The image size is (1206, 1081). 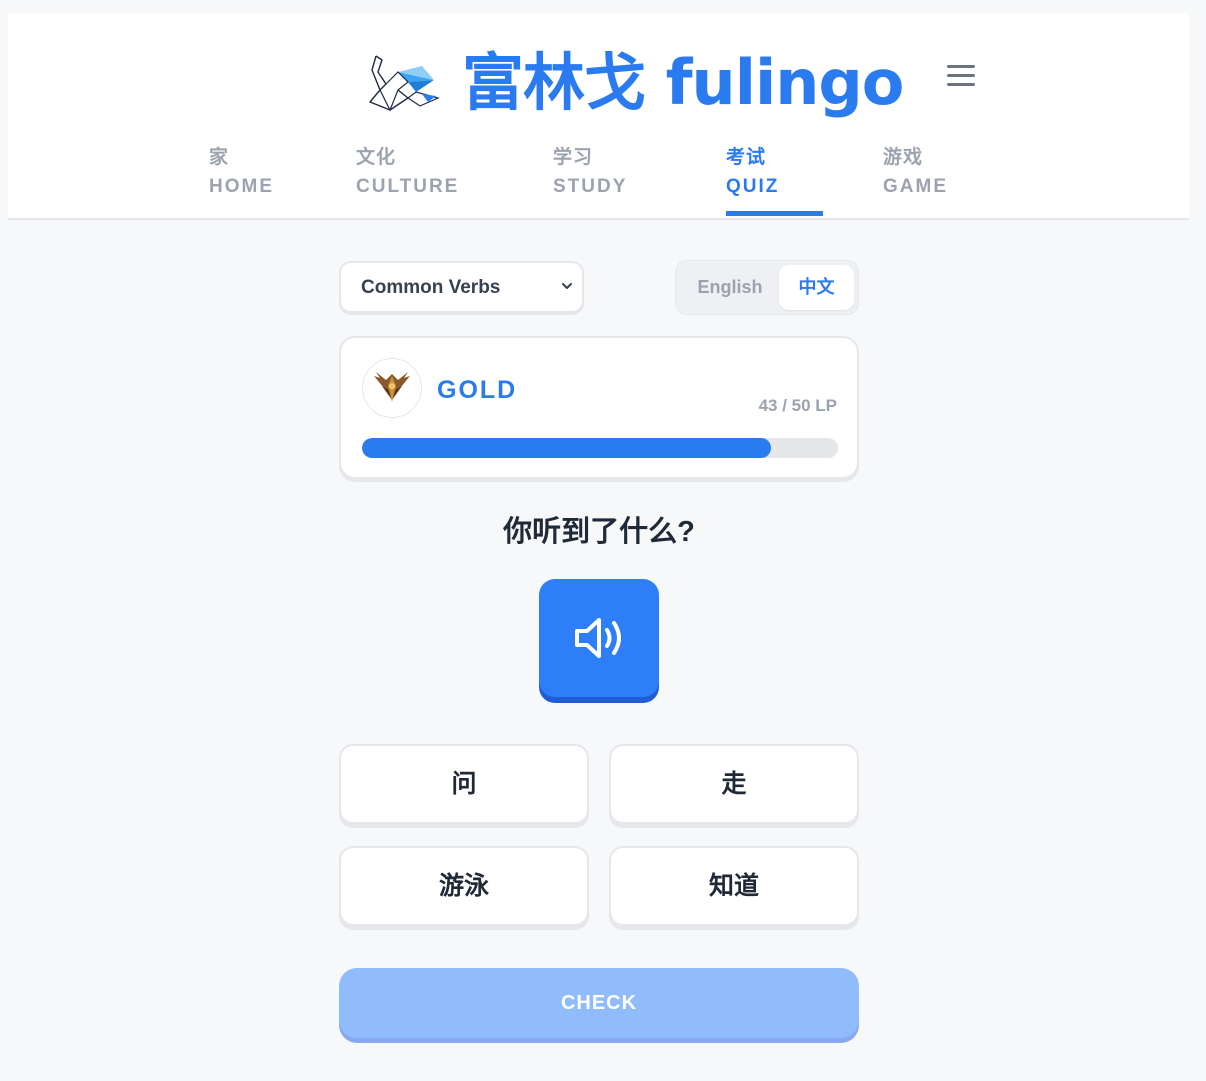 What do you see at coordinates (903, 157) in the screenshot?
I see `nav-item-zh-label: 游戏` at bounding box center [903, 157].